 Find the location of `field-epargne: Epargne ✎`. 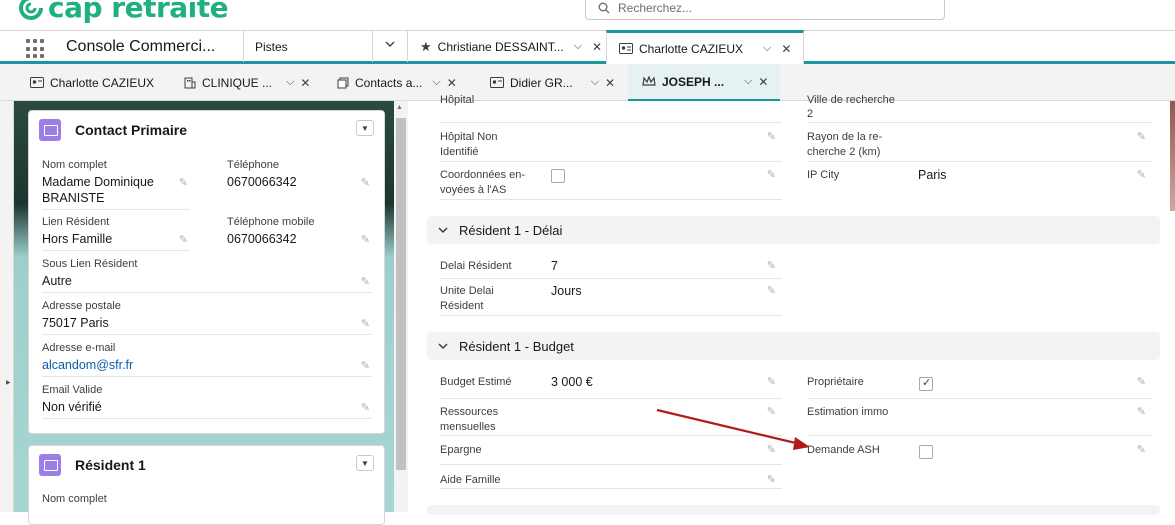

field-epargne: Epargne ✎ is located at coordinates (611, 454).